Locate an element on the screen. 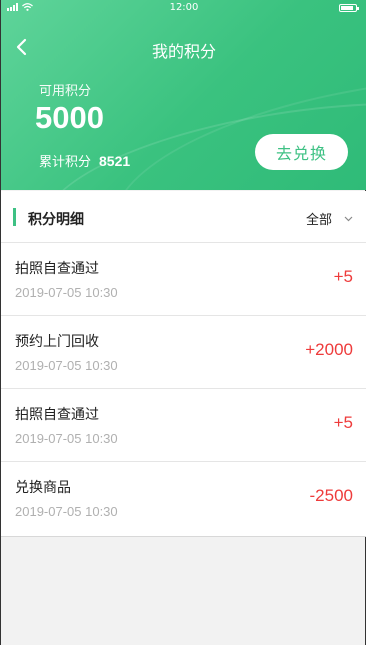  record-title: 预约上门回收 is located at coordinates (57, 342).